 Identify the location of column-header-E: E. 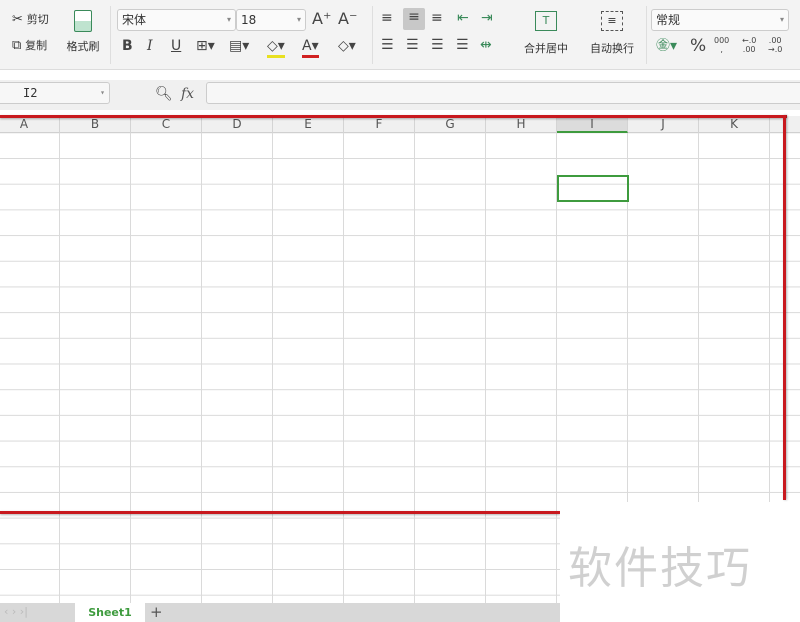
(308, 124).